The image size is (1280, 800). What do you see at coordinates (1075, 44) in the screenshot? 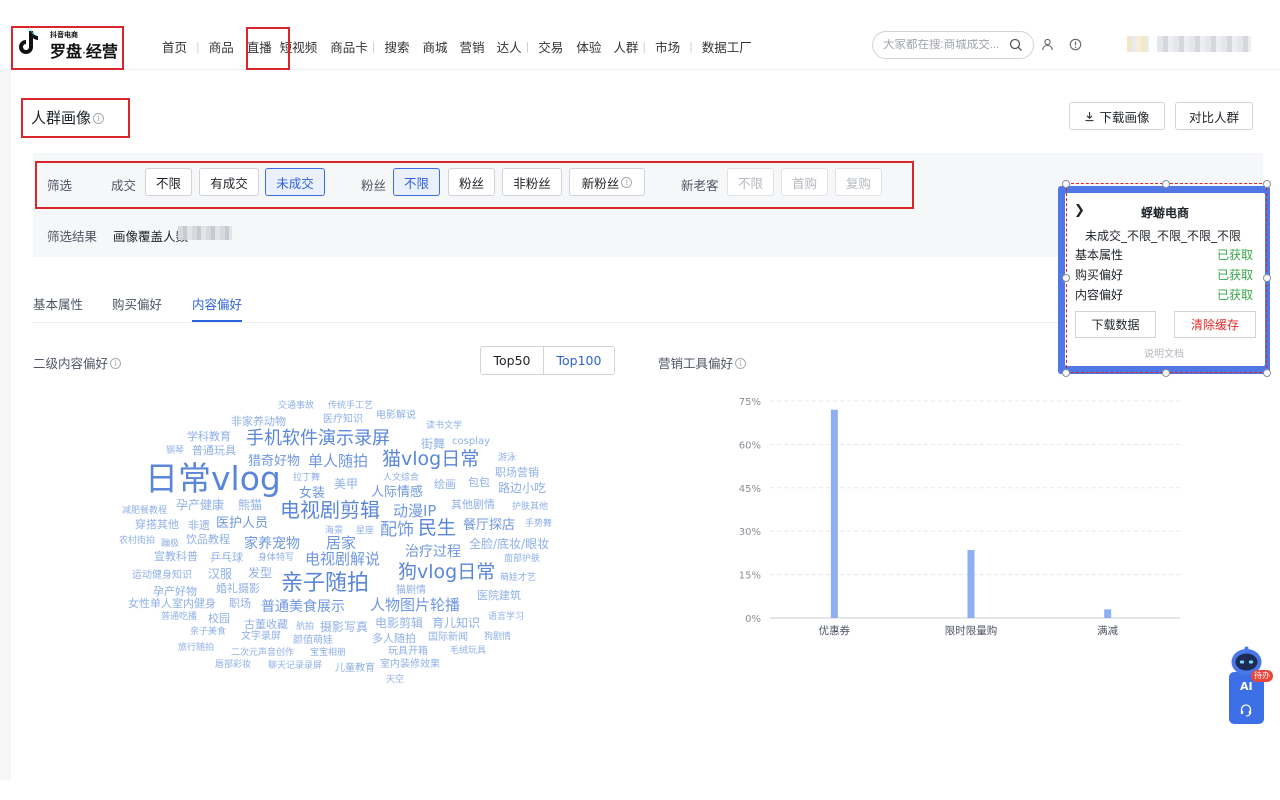
I see `info-icon` at bounding box center [1075, 44].